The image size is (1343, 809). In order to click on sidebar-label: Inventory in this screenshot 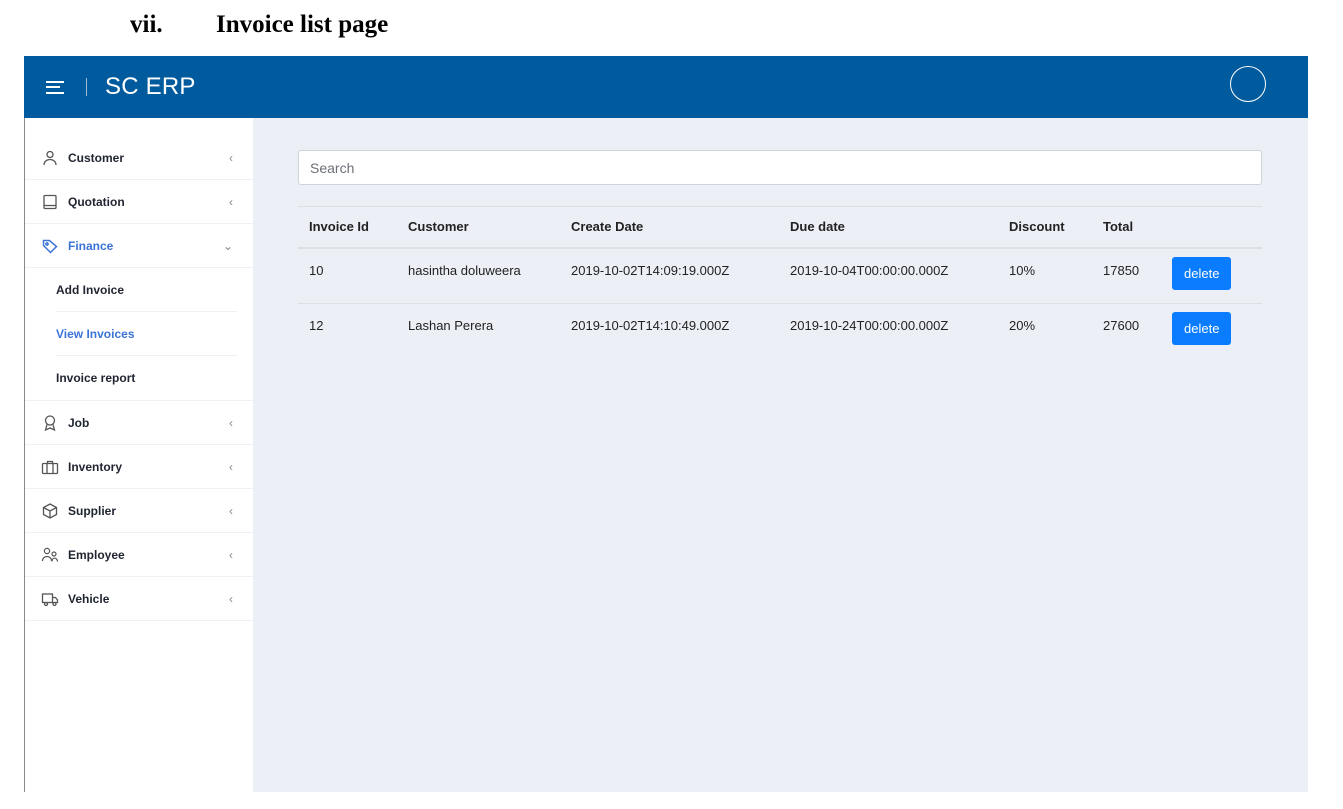, I will do `click(95, 466)`.